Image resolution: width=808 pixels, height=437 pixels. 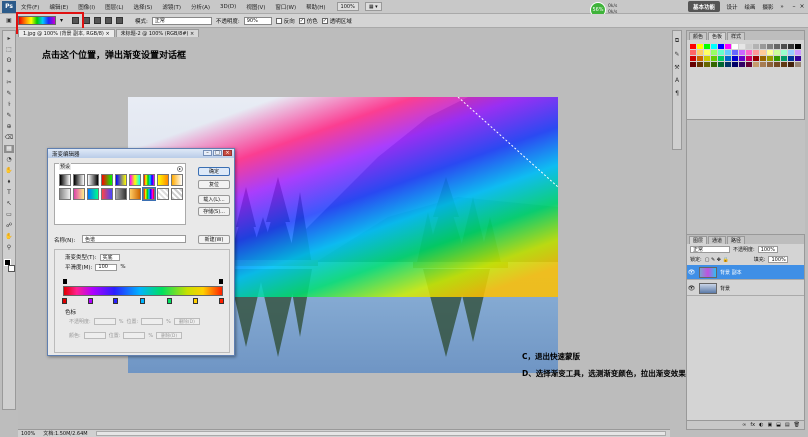 What do you see at coordinates (186, 321) in the screenshot?
I see `stop-delete-button: 删除(D)` at bounding box center [186, 321].